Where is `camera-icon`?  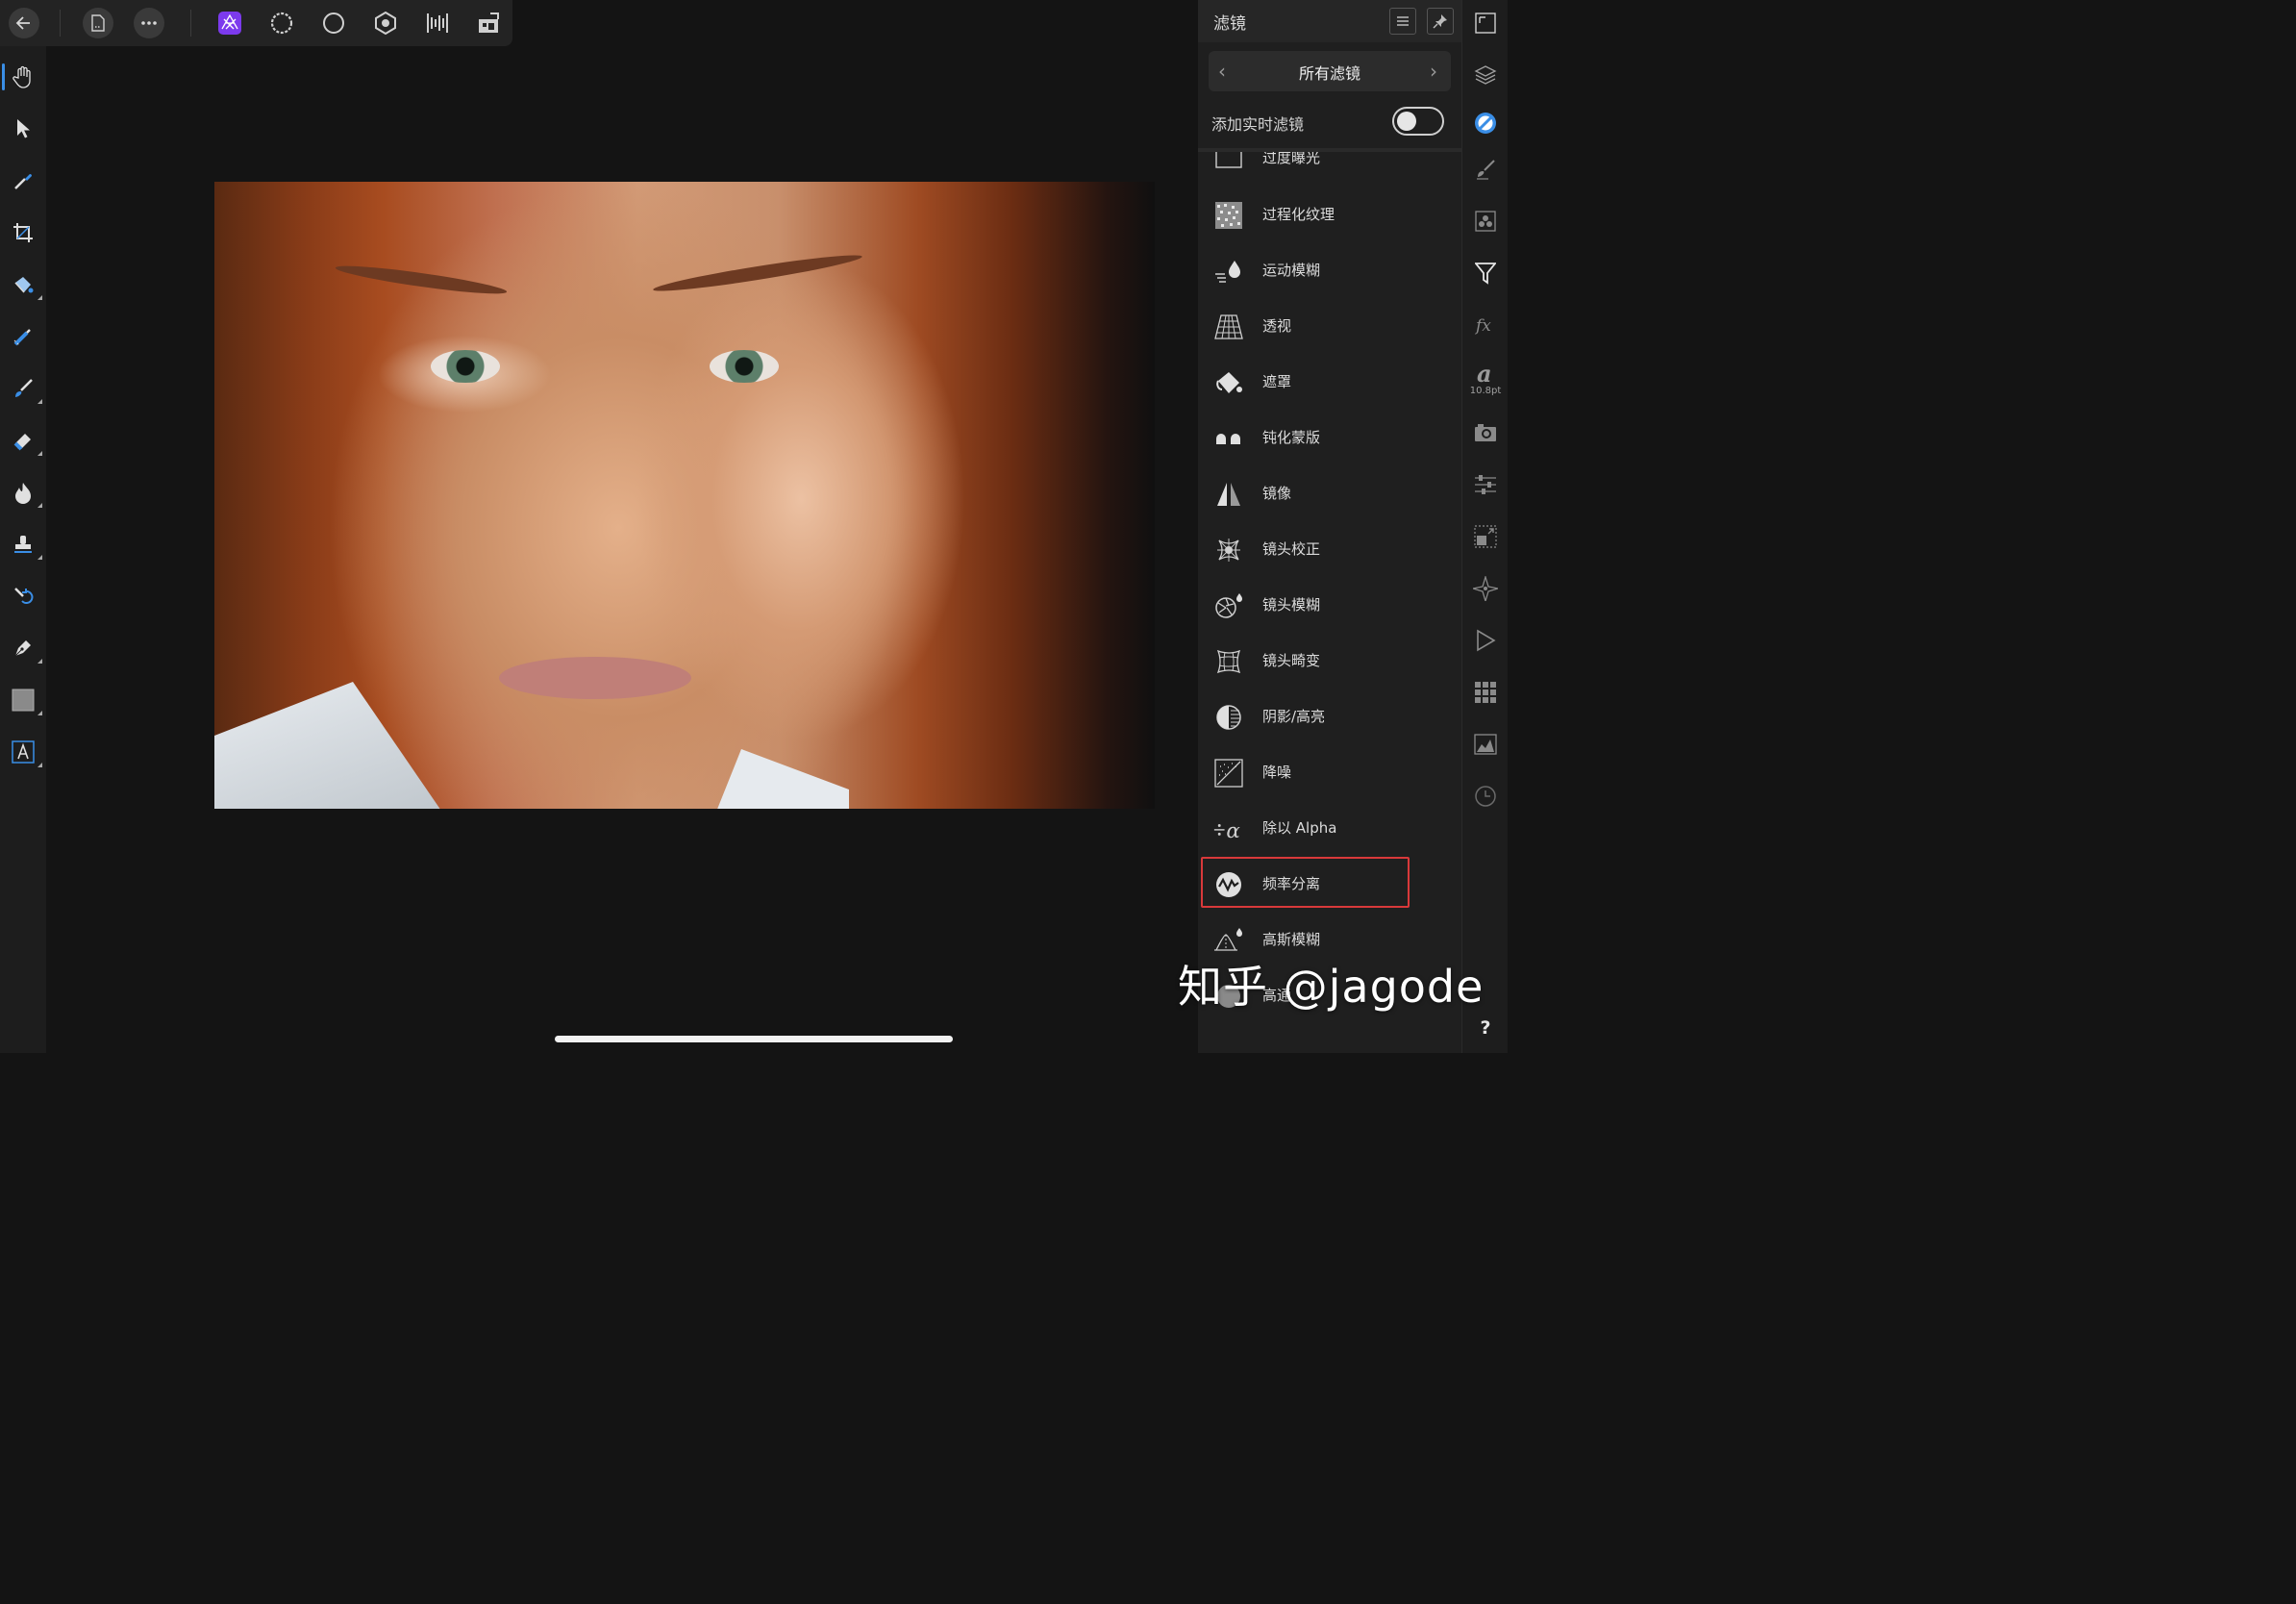
camera-icon is located at coordinates (1485, 432).